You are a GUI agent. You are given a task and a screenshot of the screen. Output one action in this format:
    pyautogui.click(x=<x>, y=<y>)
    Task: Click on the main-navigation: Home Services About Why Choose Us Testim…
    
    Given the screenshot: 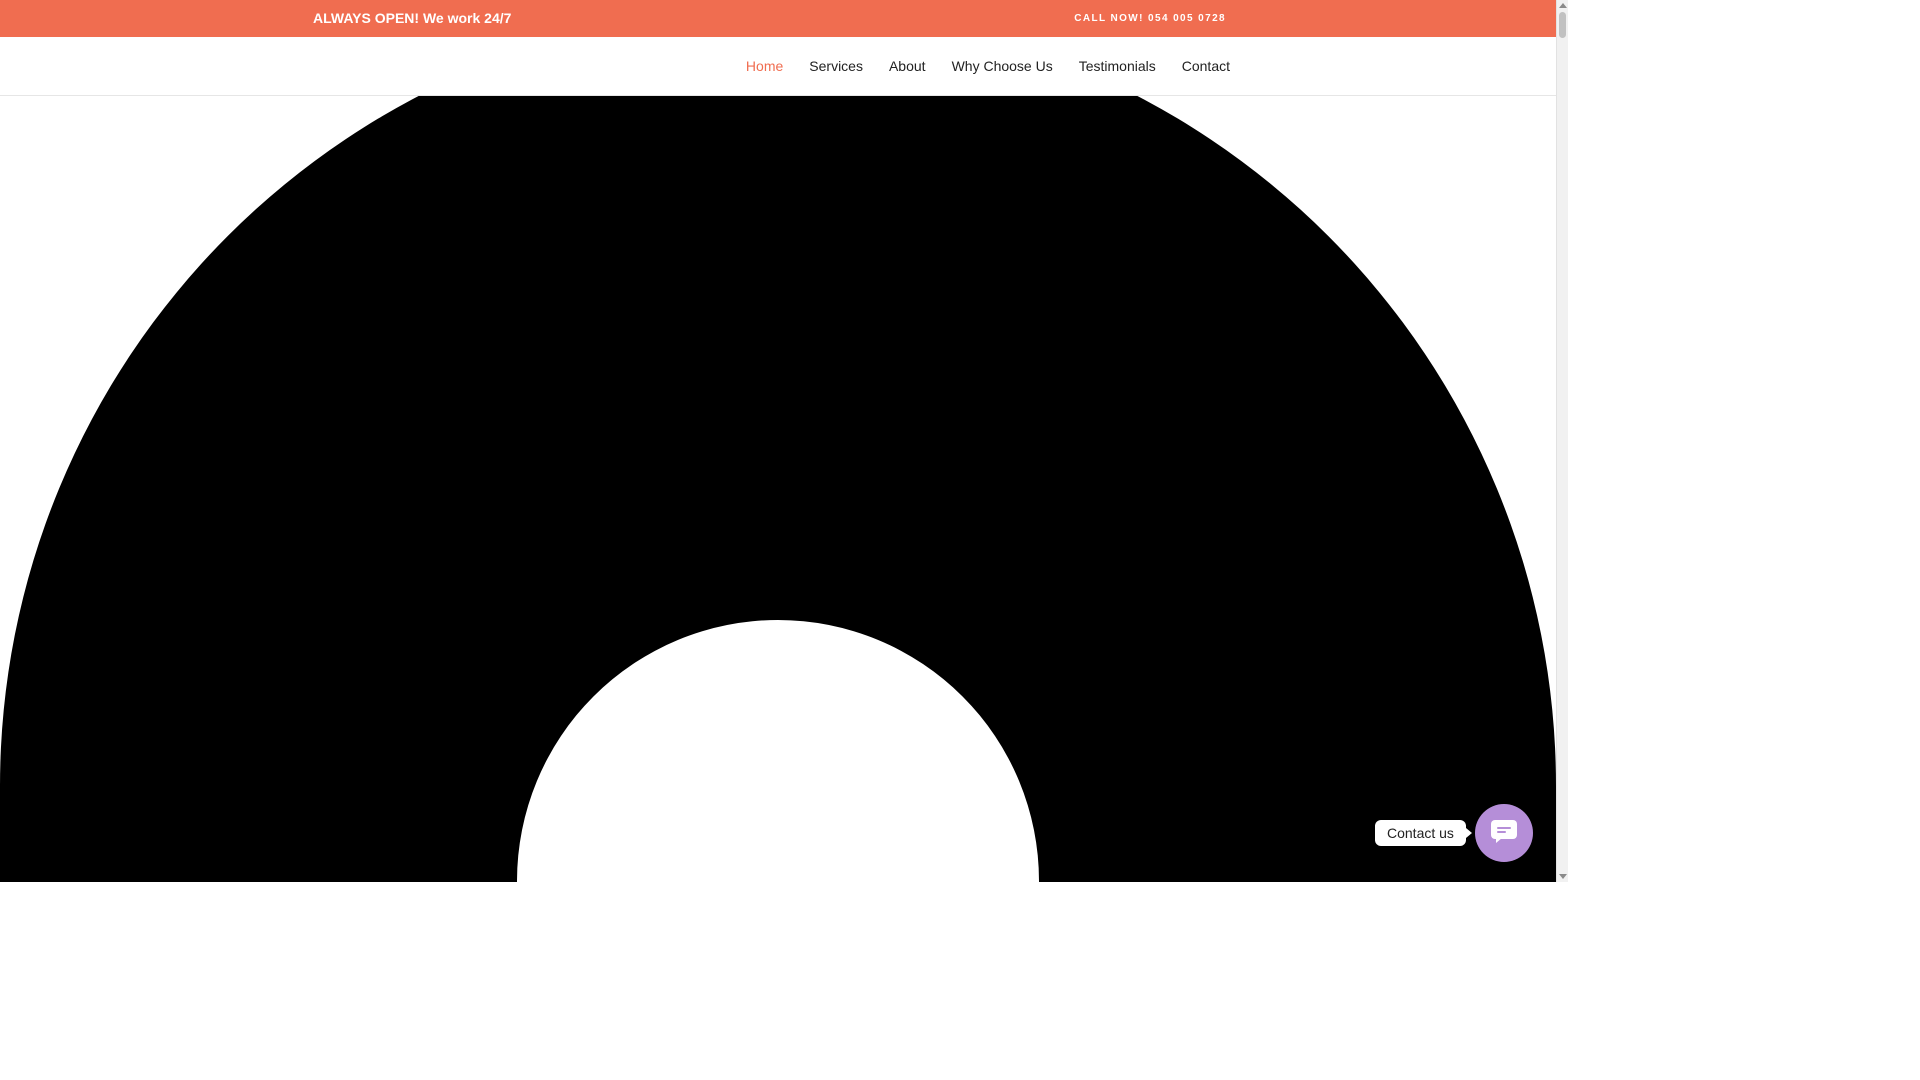 What is the action you would take?
    pyautogui.click(x=975, y=66)
    